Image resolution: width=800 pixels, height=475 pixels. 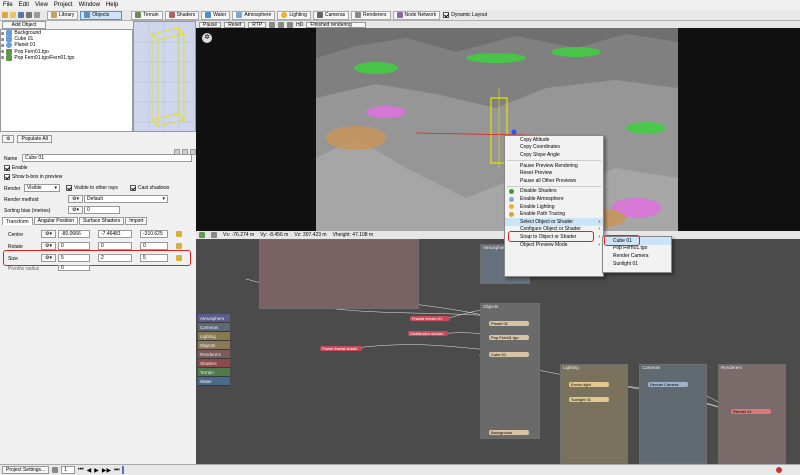 I want to click on visible-other-rays-checkbox, so click(x=69, y=188).